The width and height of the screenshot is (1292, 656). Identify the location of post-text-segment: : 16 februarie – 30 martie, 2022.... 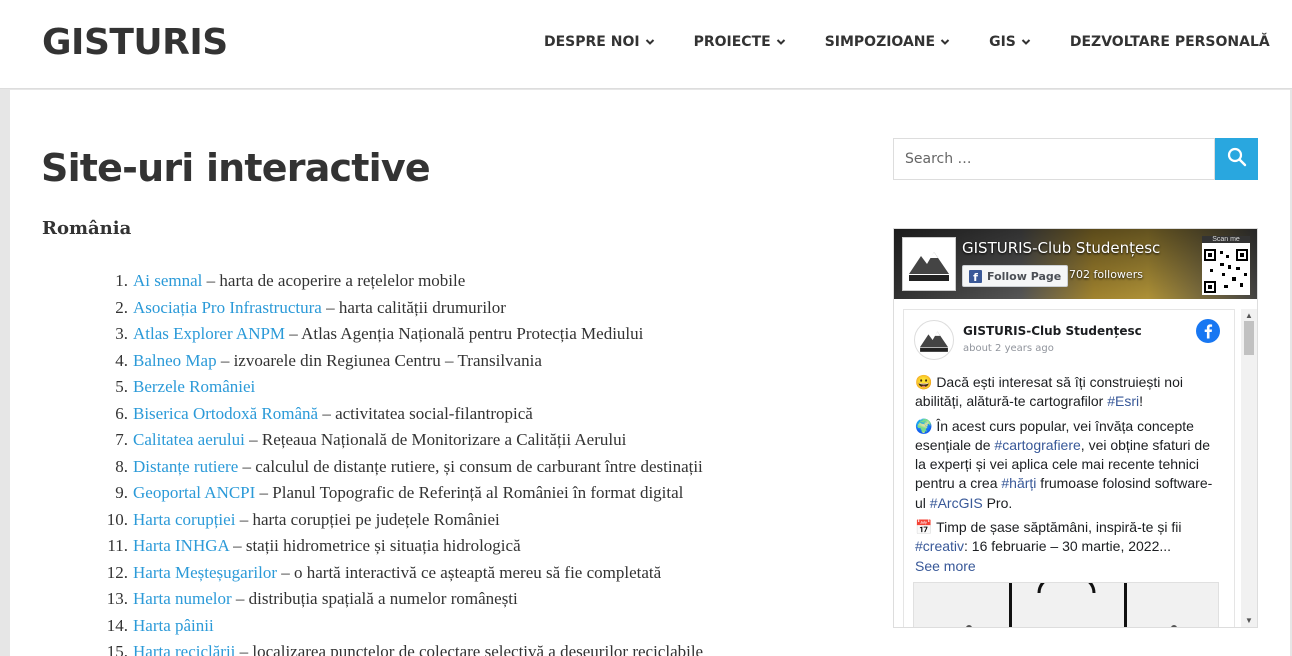
(1068, 546).